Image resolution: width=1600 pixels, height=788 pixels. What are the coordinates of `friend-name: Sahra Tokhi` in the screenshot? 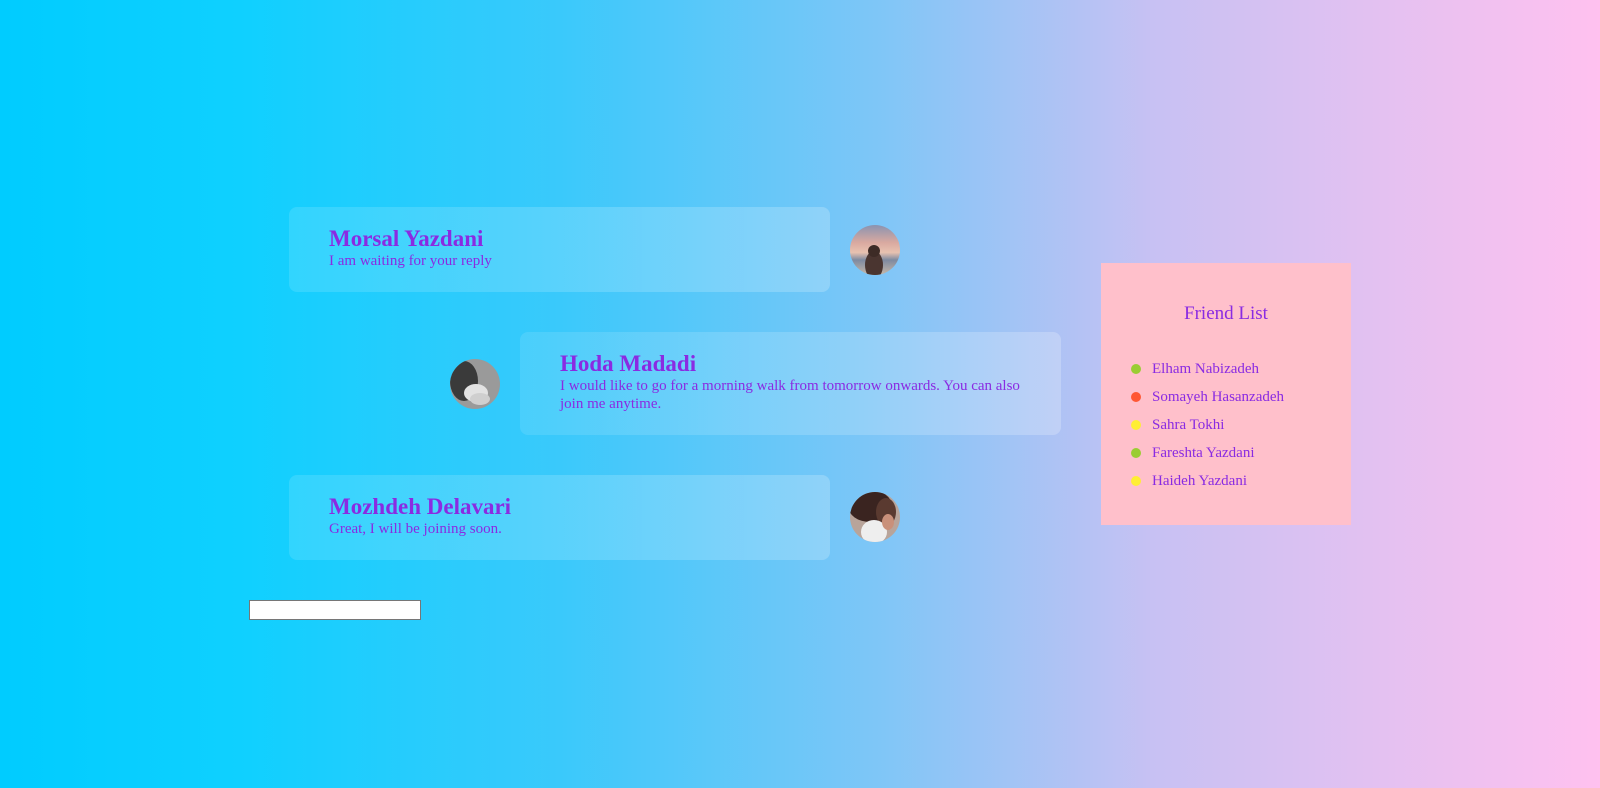 It's located at (1188, 424).